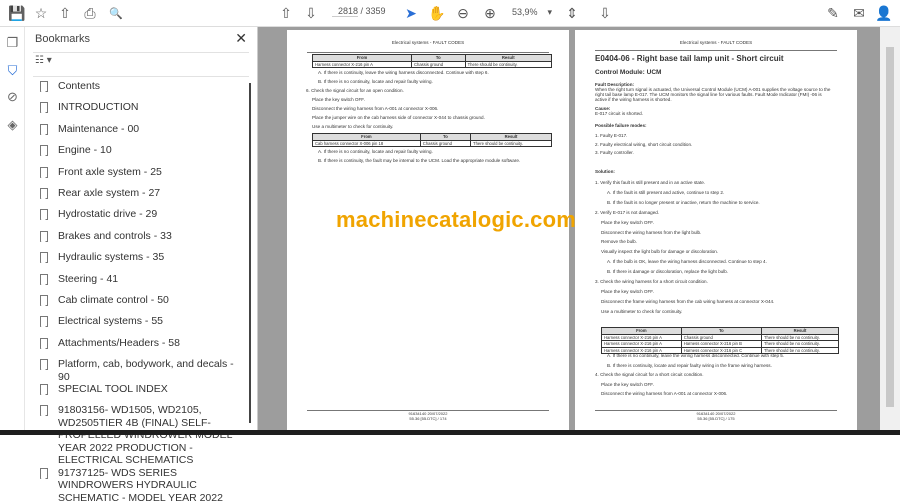  I want to click on panel-scrollbar, so click(250, 253).